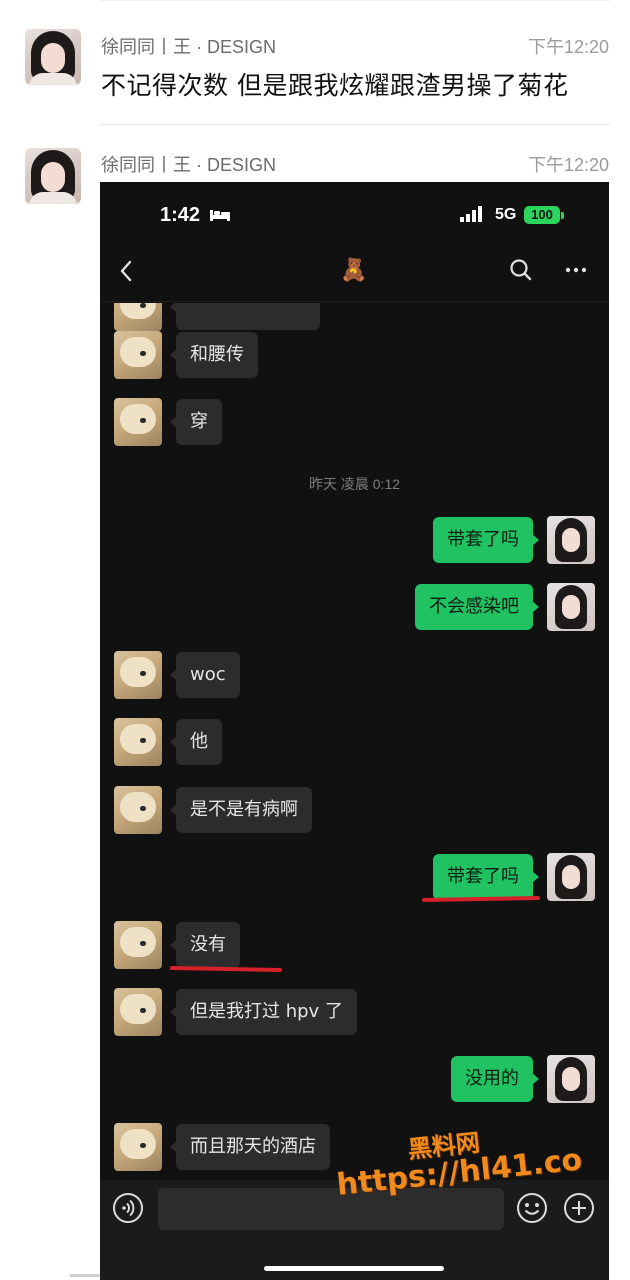  What do you see at coordinates (477, 607) in the screenshot?
I see `message-bubble: 不会感染吧` at bounding box center [477, 607].